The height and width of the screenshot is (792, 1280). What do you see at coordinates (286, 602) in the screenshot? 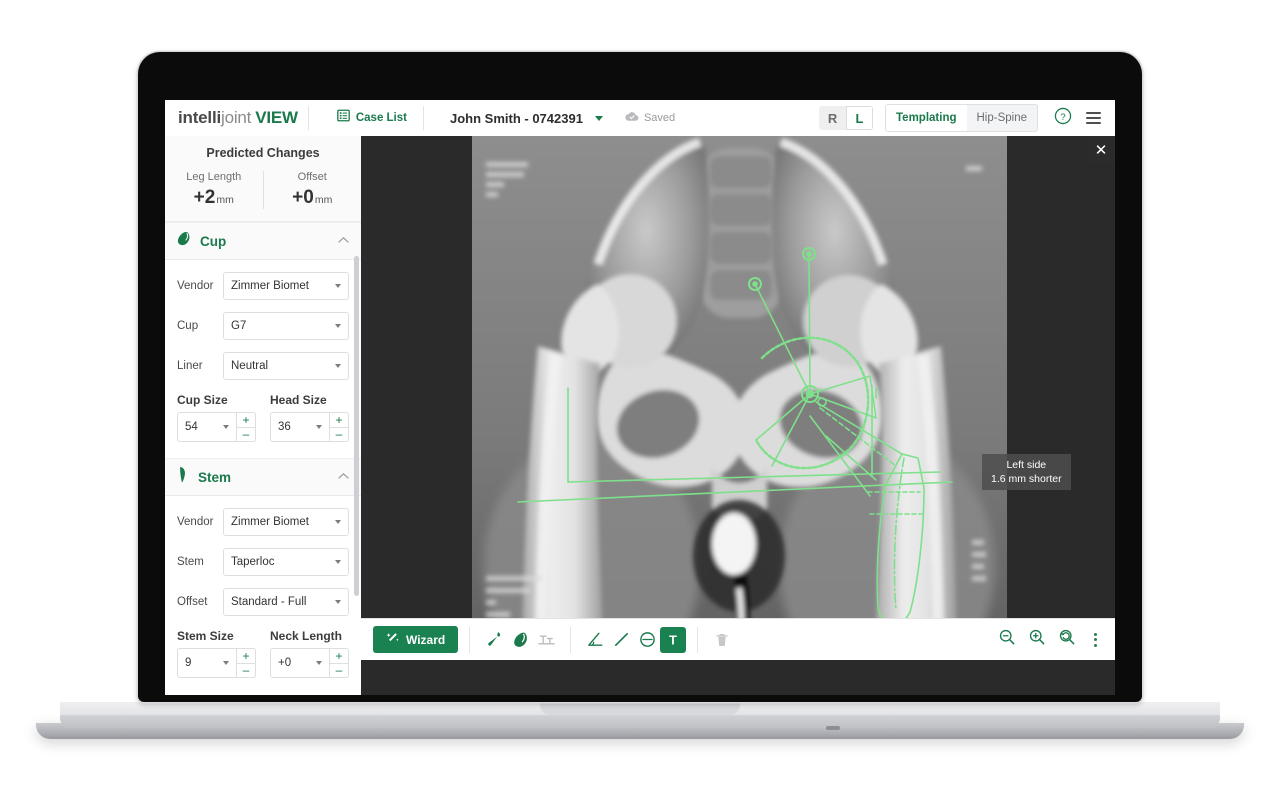
I see `select-stem-offset: Standard - Full` at bounding box center [286, 602].